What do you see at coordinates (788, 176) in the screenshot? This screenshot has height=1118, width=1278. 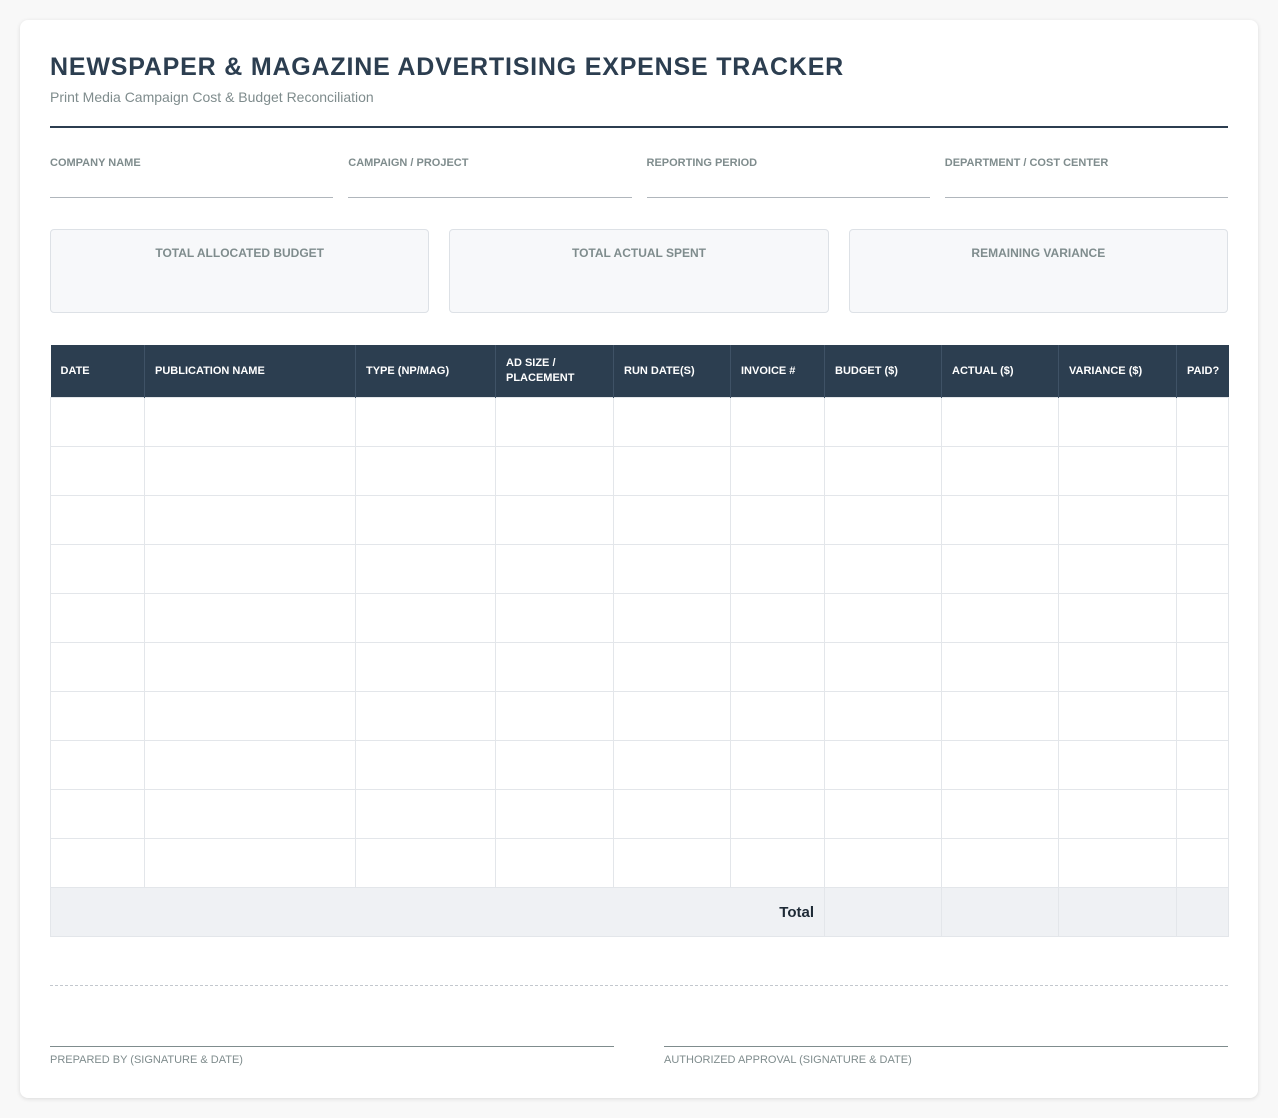 I see `reporting-period-field: REPORTING PERIOD` at bounding box center [788, 176].